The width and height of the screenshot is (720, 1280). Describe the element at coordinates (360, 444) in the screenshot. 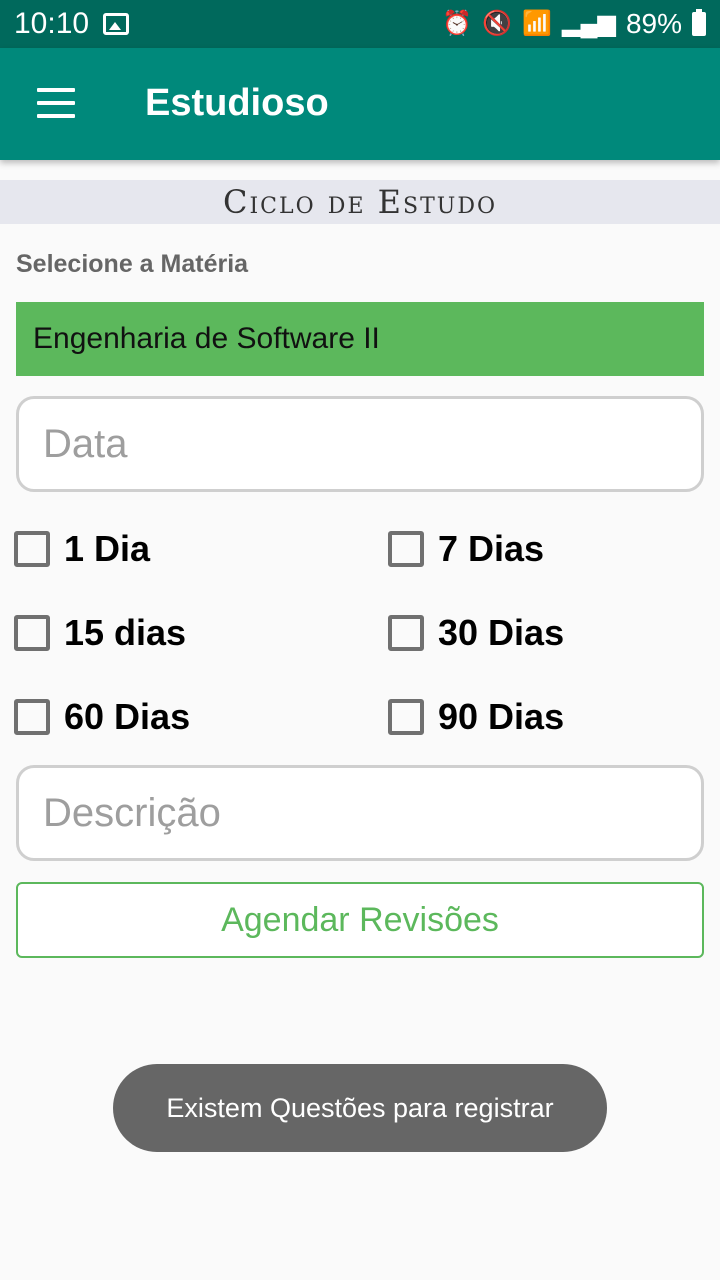

I see `date-input: Data` at that location.